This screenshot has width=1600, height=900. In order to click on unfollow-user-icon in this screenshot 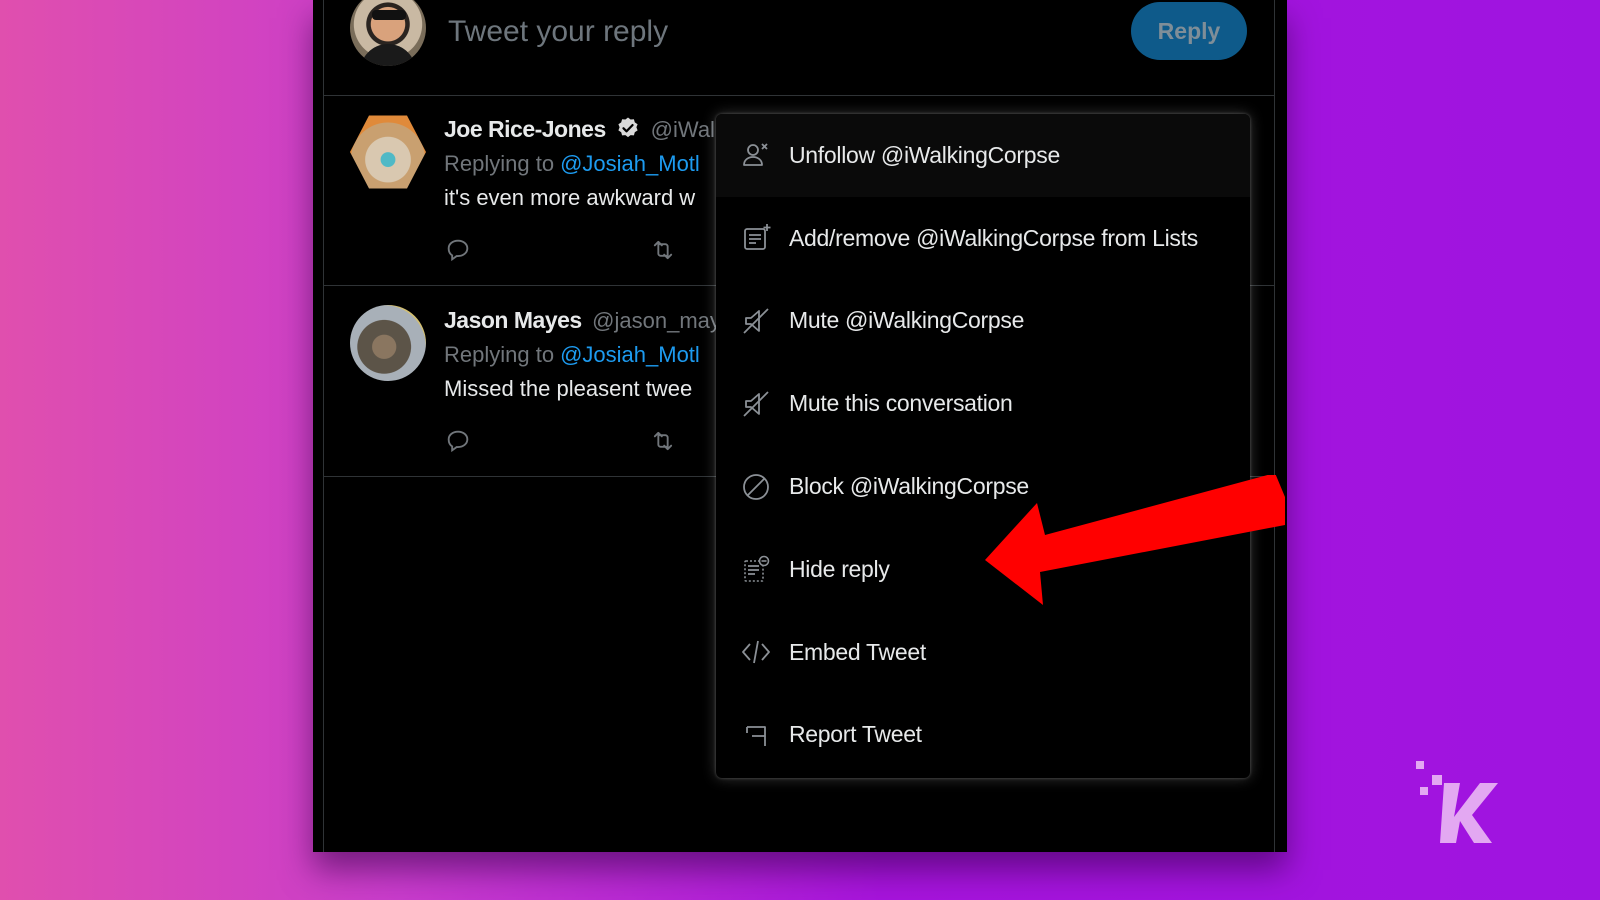, I will do `click(756, 155)`.